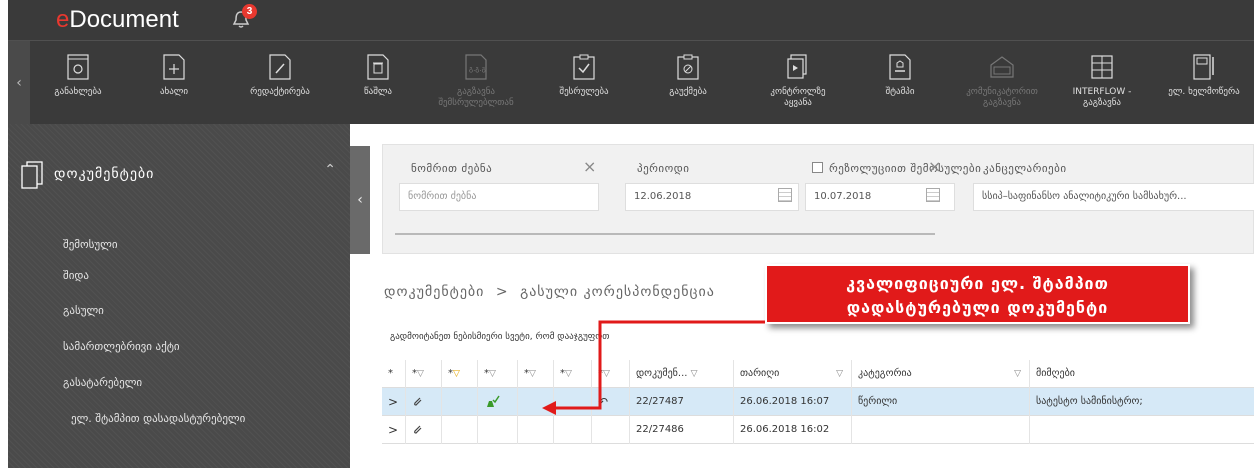 The width and height of the screenshot is (1254, 468). I want to click on document-date: 26.06.2018 16:02, so click(793, 430).